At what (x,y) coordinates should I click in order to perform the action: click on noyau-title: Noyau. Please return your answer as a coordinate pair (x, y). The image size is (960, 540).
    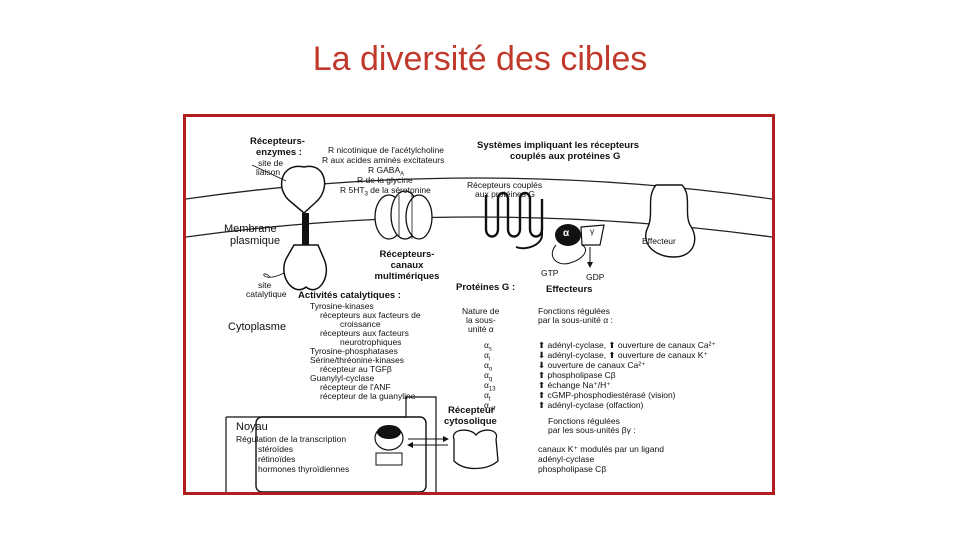
    Looking at the image, I should click on (252, 427).